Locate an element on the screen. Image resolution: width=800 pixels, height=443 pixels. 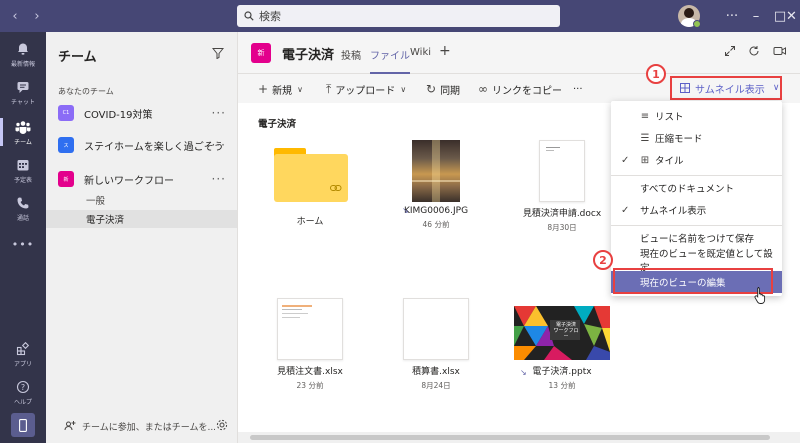
library-title: 電子決済 is located at coordinates (277, 124).